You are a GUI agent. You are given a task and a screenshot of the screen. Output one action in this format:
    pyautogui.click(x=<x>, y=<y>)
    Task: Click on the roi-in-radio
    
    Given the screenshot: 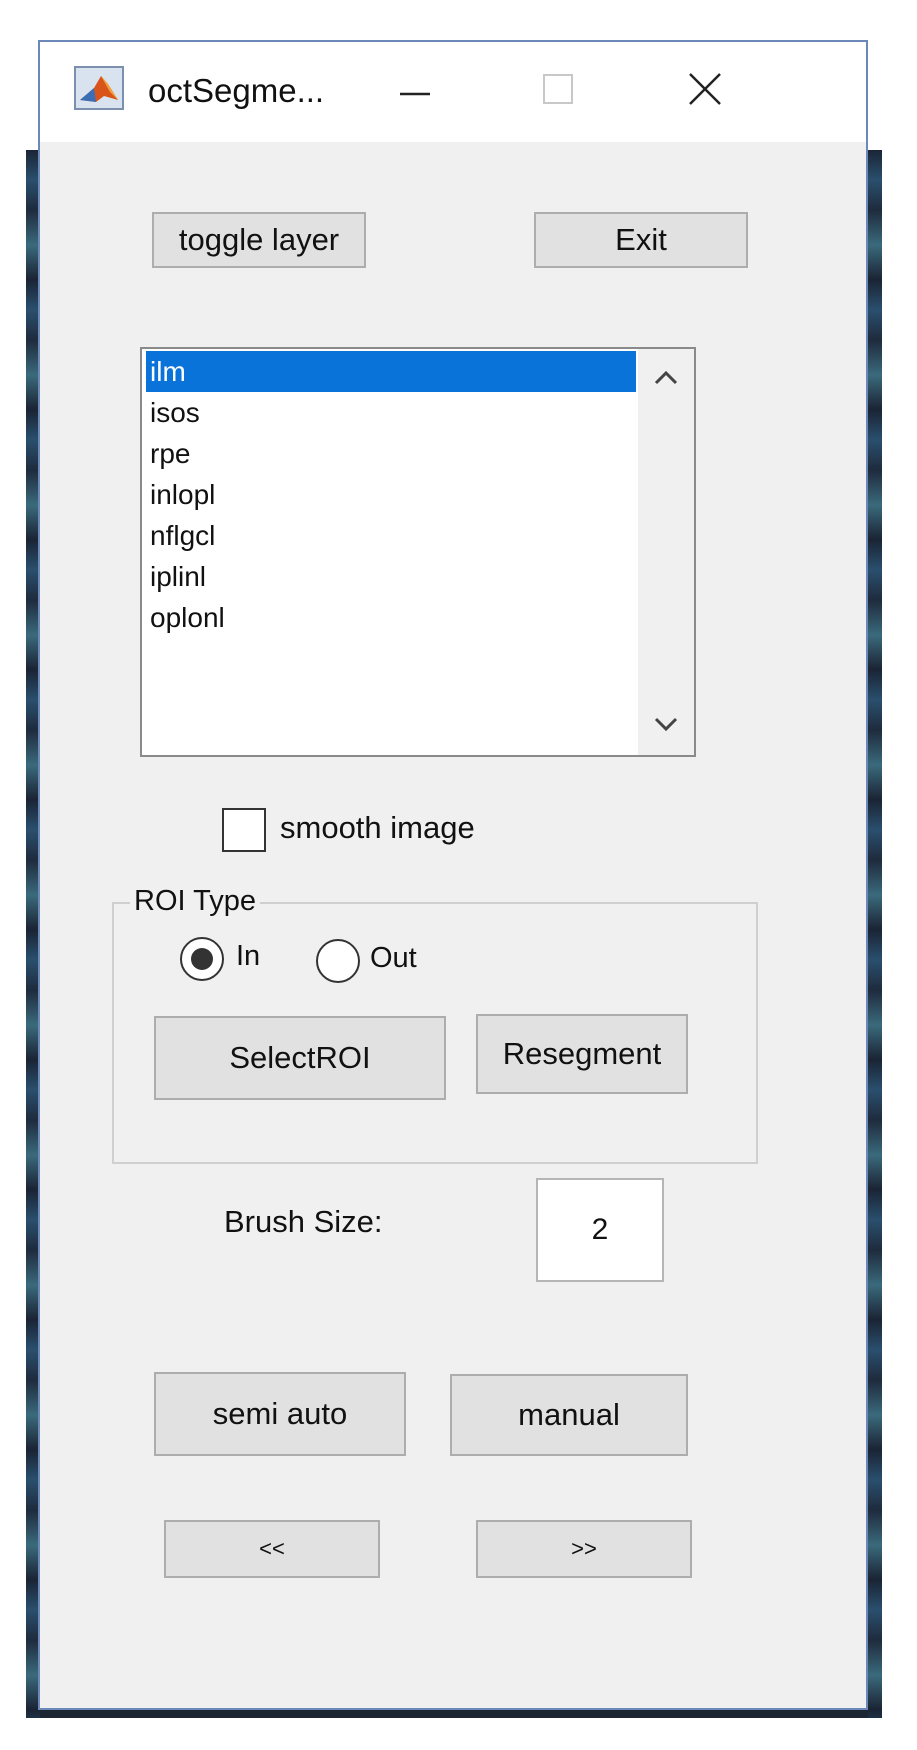 What is the action you would take?
    pyautogui.click(x=202, y=959)
    